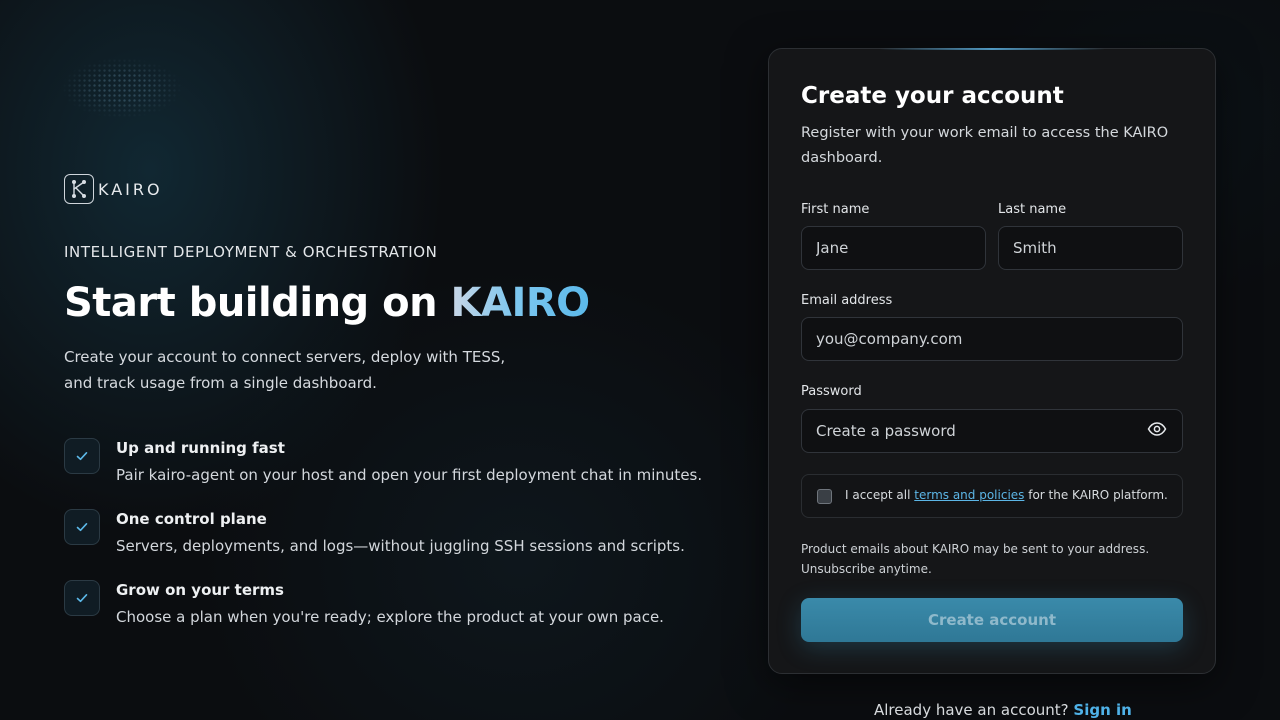 The width and height of the screenshot is (1280, 720). What do you see at coordinates (893, 248) in the screenshot?
I see `first-name-input` at bounding box center [893, 248].